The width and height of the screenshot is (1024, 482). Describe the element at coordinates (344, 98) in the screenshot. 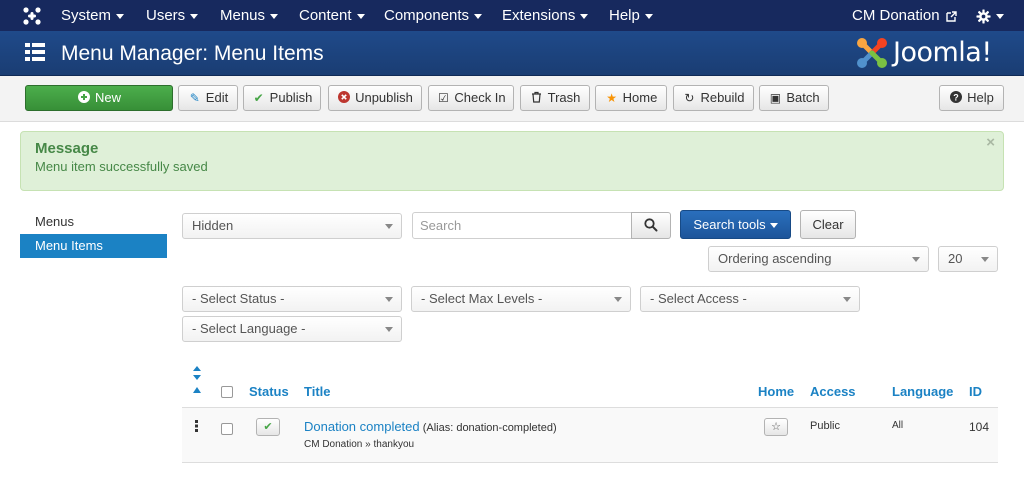

I see `times-circle-icon` at that location.